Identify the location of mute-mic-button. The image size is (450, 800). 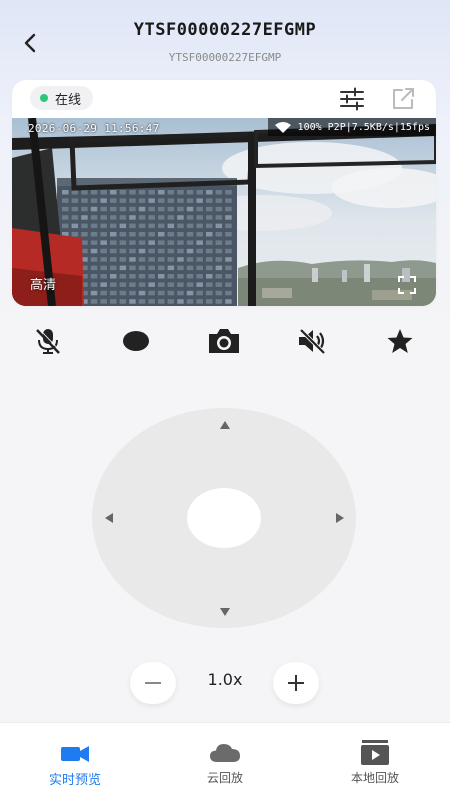
(48, 341).